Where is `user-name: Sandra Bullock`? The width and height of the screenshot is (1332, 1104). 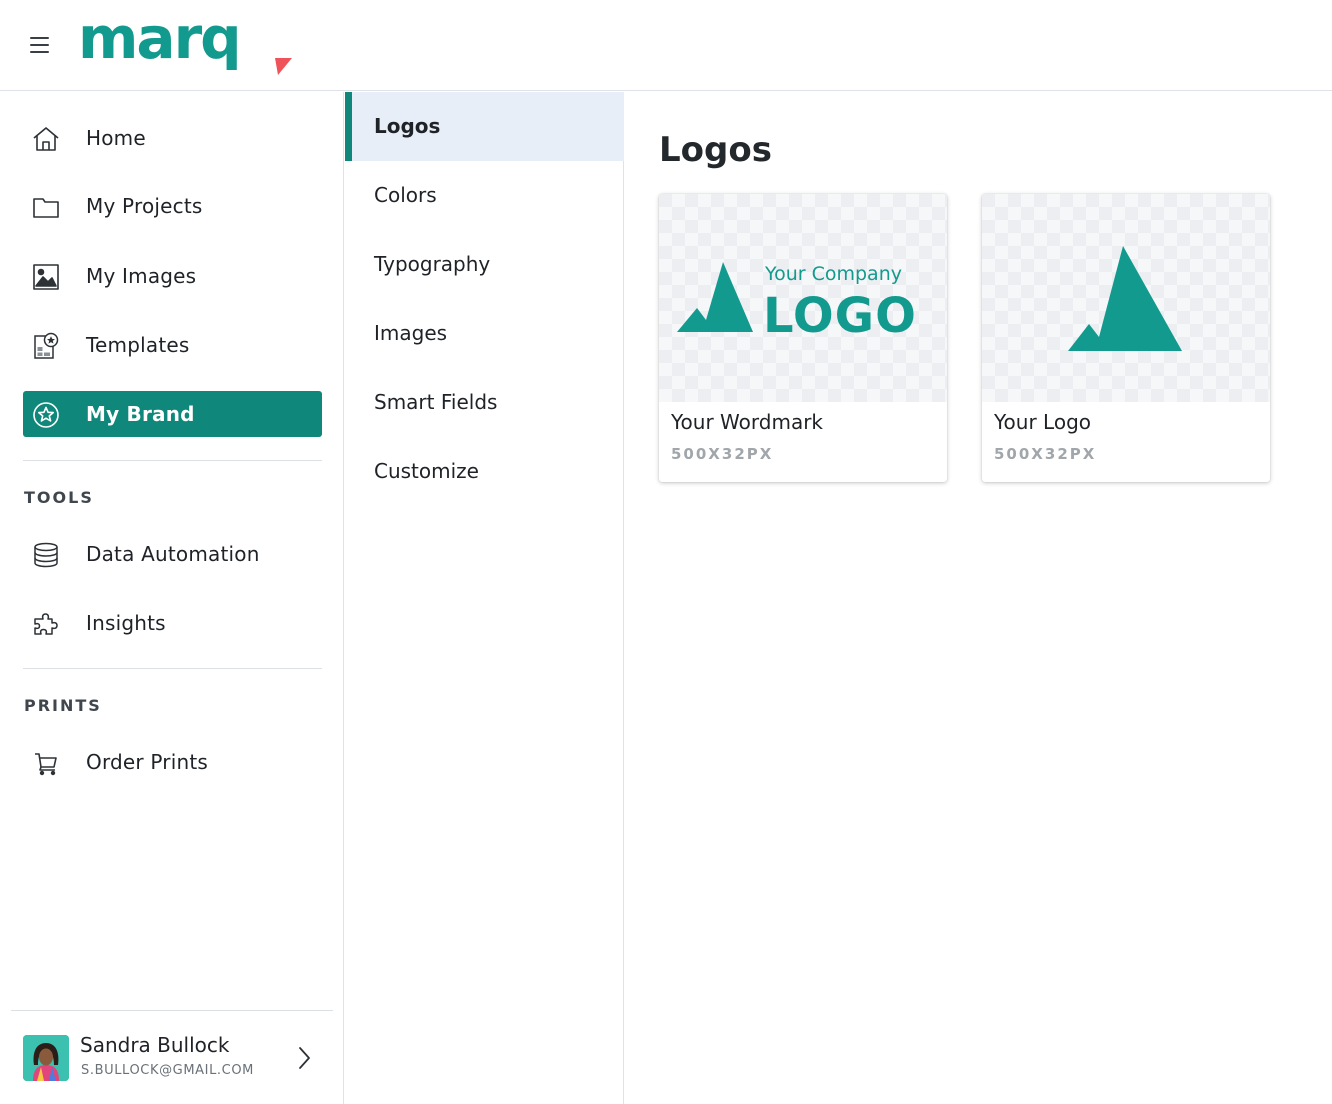 user-name: Sandra Bullock is located at coordinates (155, 1045).